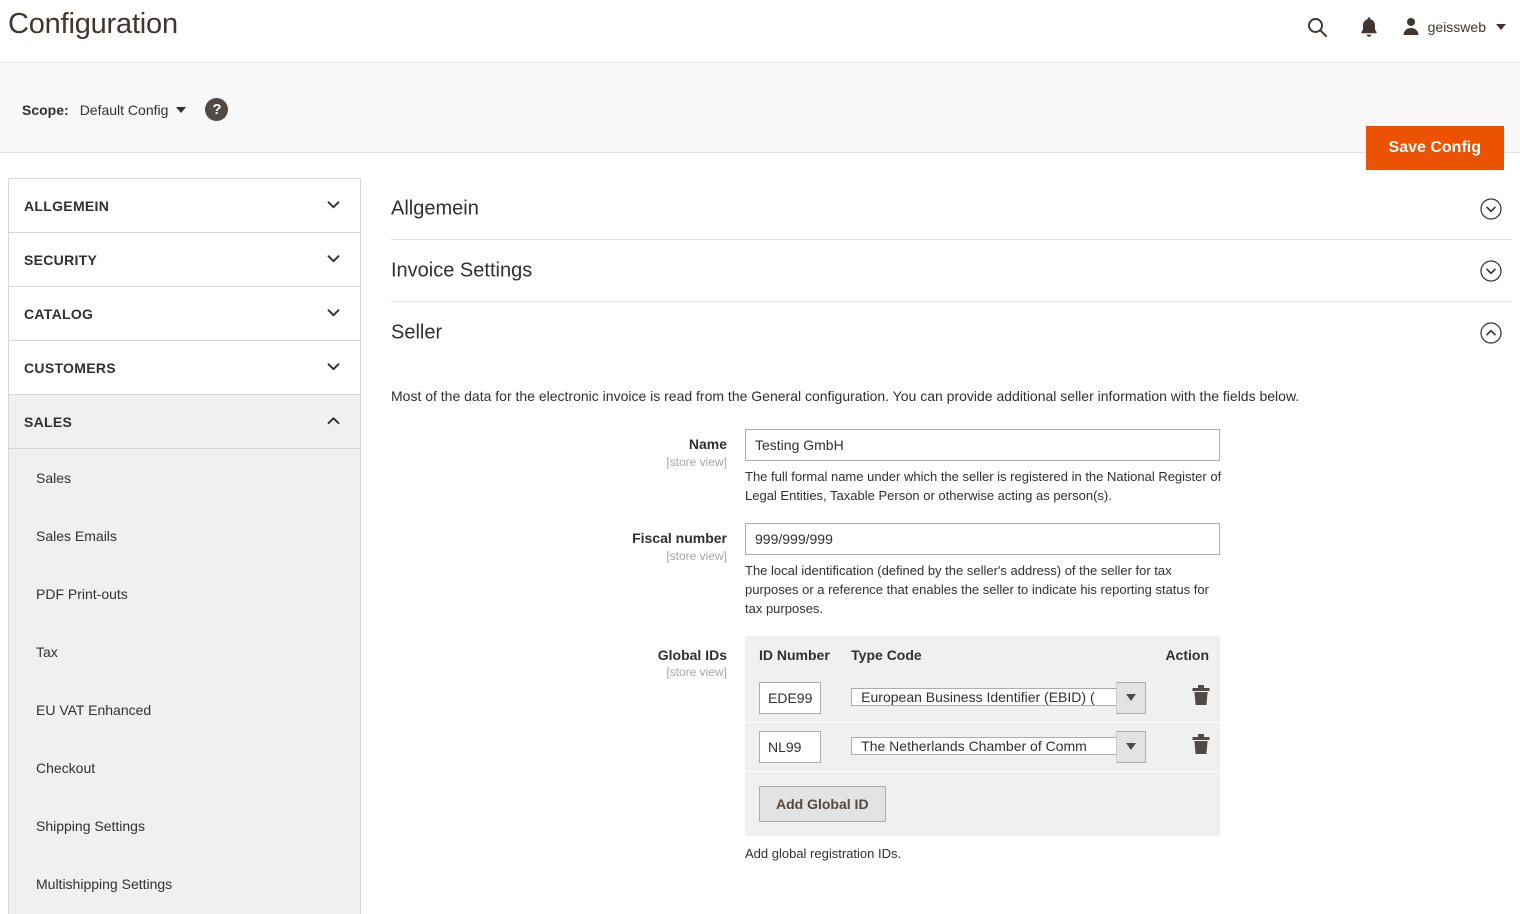  What do you see at coordinates (982, 445) in the screenshot?
I see `seller-name-input` at bounding box center [982, 445].